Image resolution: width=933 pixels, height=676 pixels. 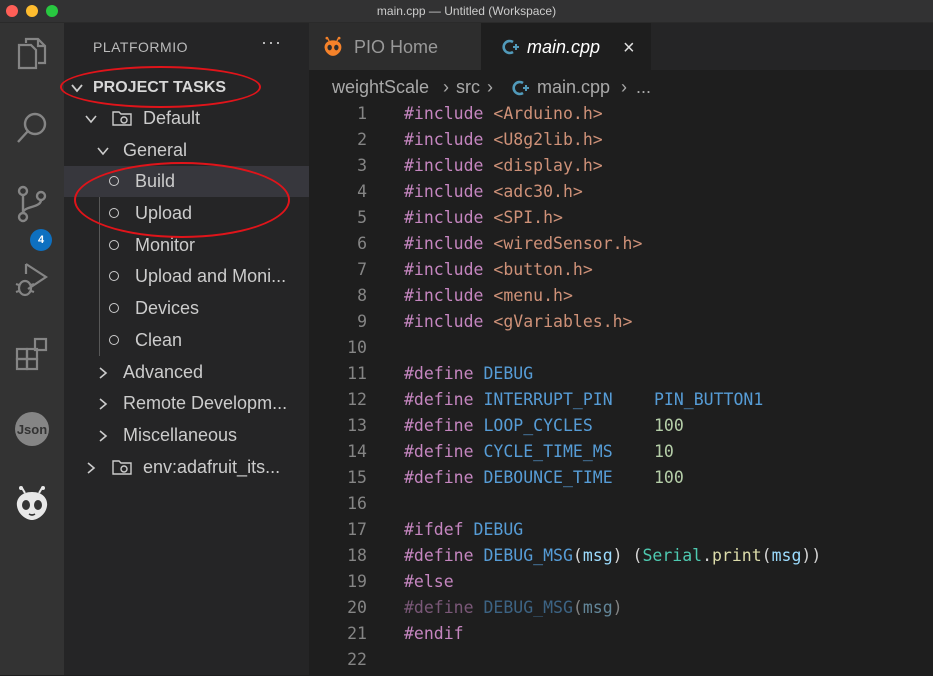 I want to click on line-number: 12, so click(x=357, y=399).